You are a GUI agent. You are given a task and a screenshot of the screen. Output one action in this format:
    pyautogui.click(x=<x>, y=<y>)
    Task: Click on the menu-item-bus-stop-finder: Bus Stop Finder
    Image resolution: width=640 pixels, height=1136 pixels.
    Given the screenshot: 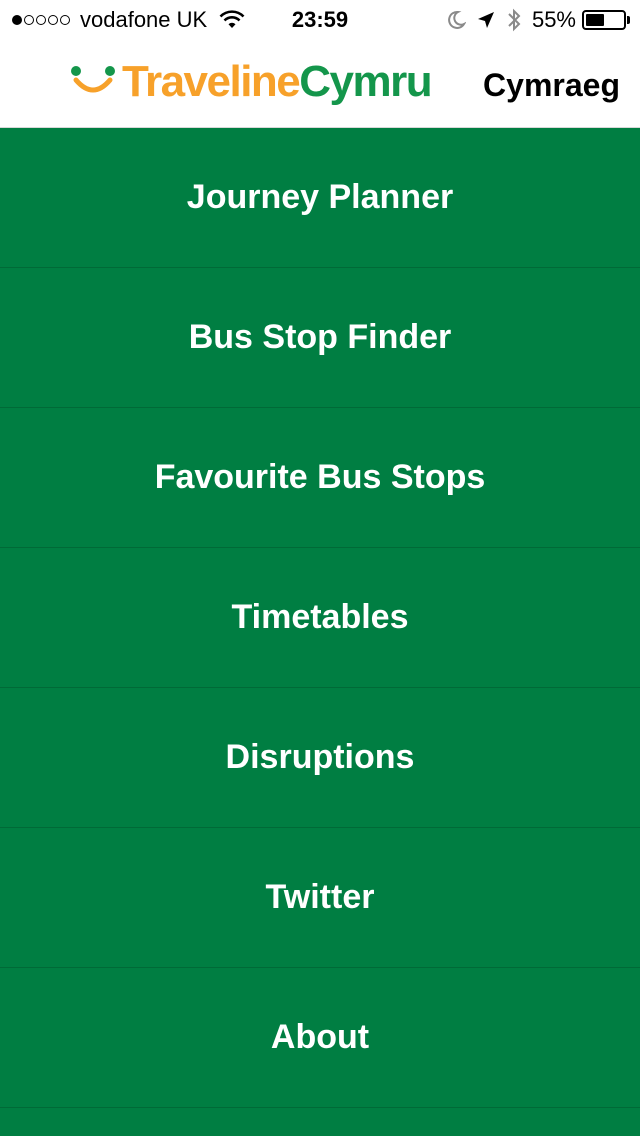 What is the action you would take?
    pyautogui.click(x=320, y=338)
    